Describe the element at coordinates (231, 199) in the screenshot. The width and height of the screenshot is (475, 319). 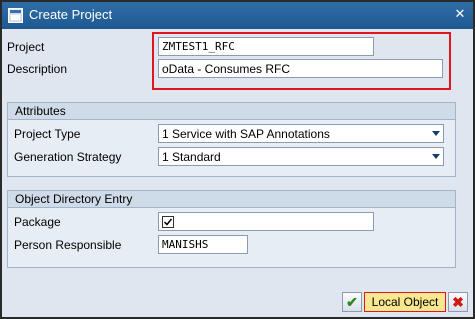
I see `object-directory-header: Object Directory Entry` at that location.